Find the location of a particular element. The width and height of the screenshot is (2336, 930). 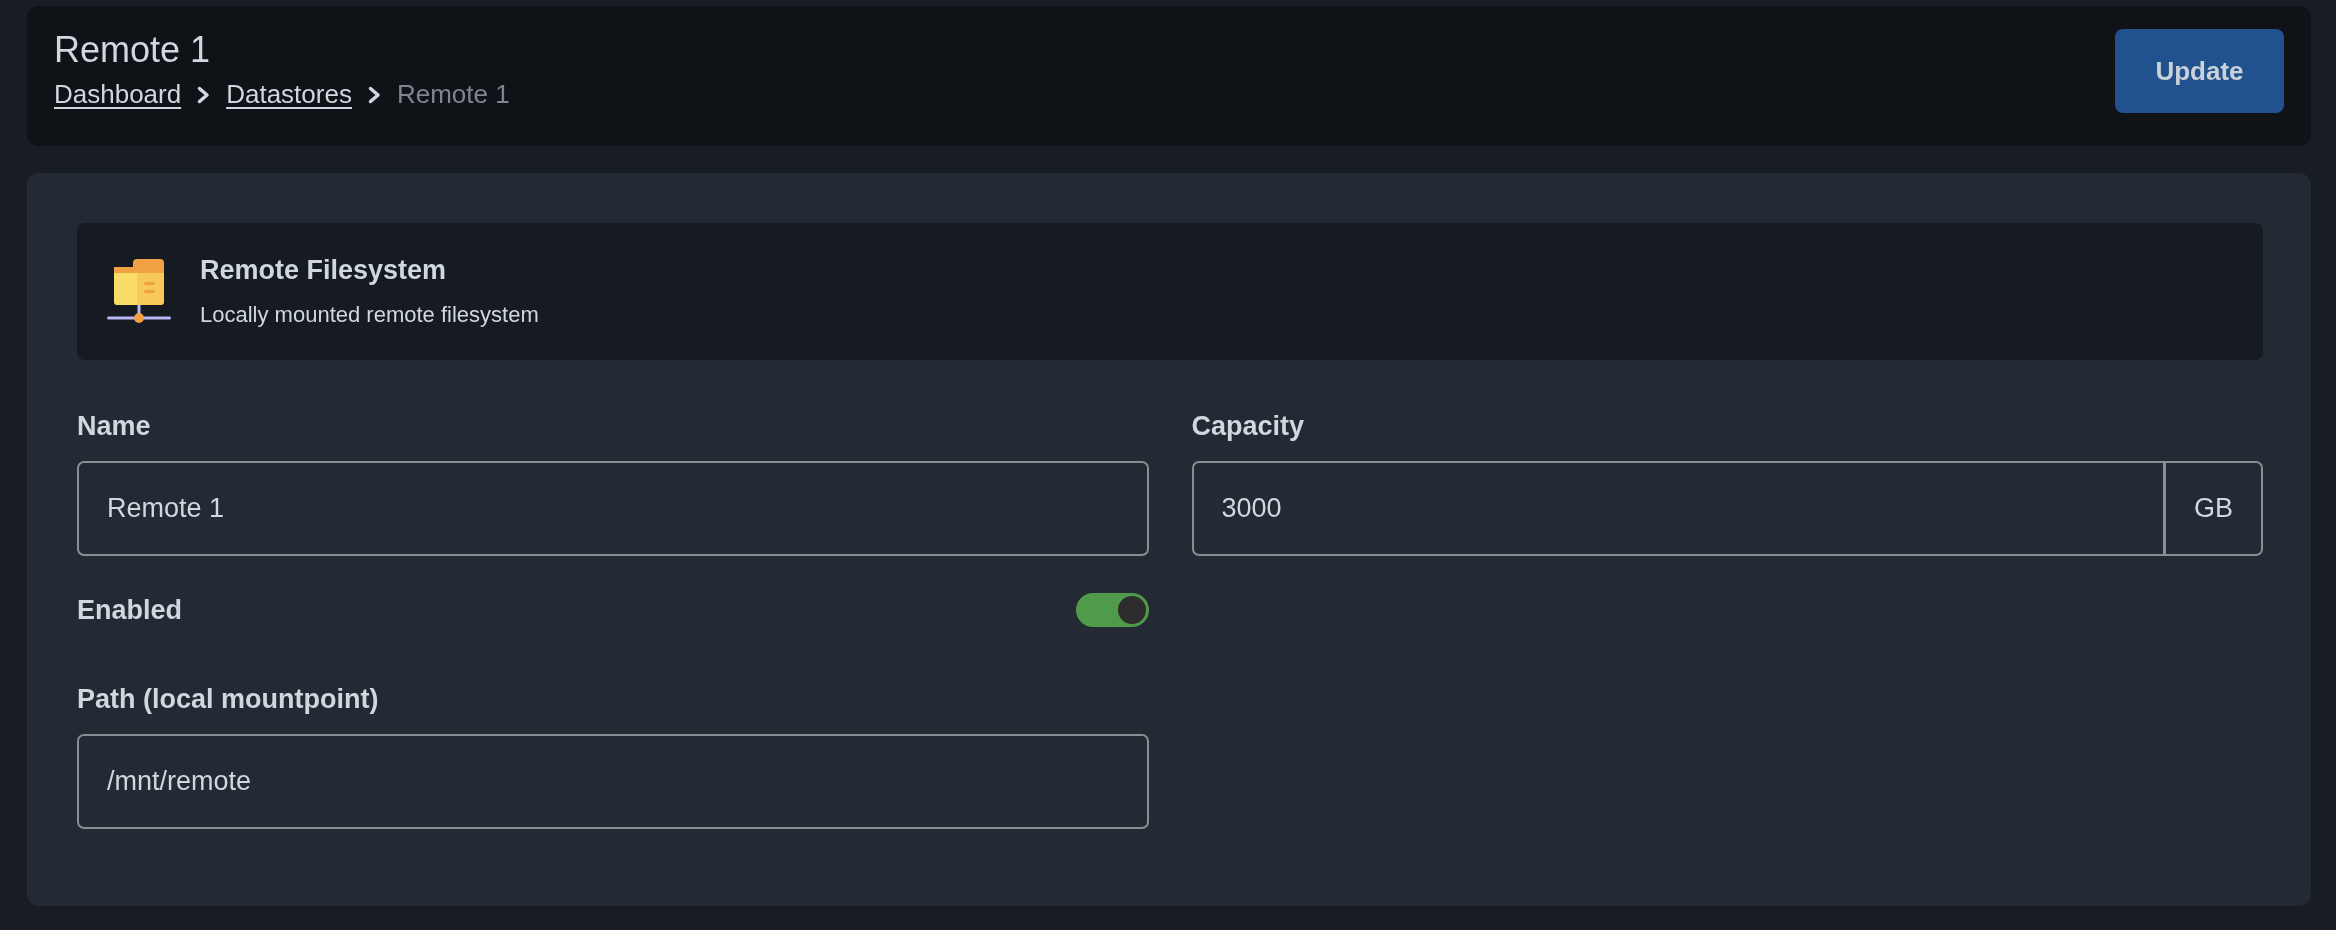

update-button: Update is located at coordinates (2199, 71).